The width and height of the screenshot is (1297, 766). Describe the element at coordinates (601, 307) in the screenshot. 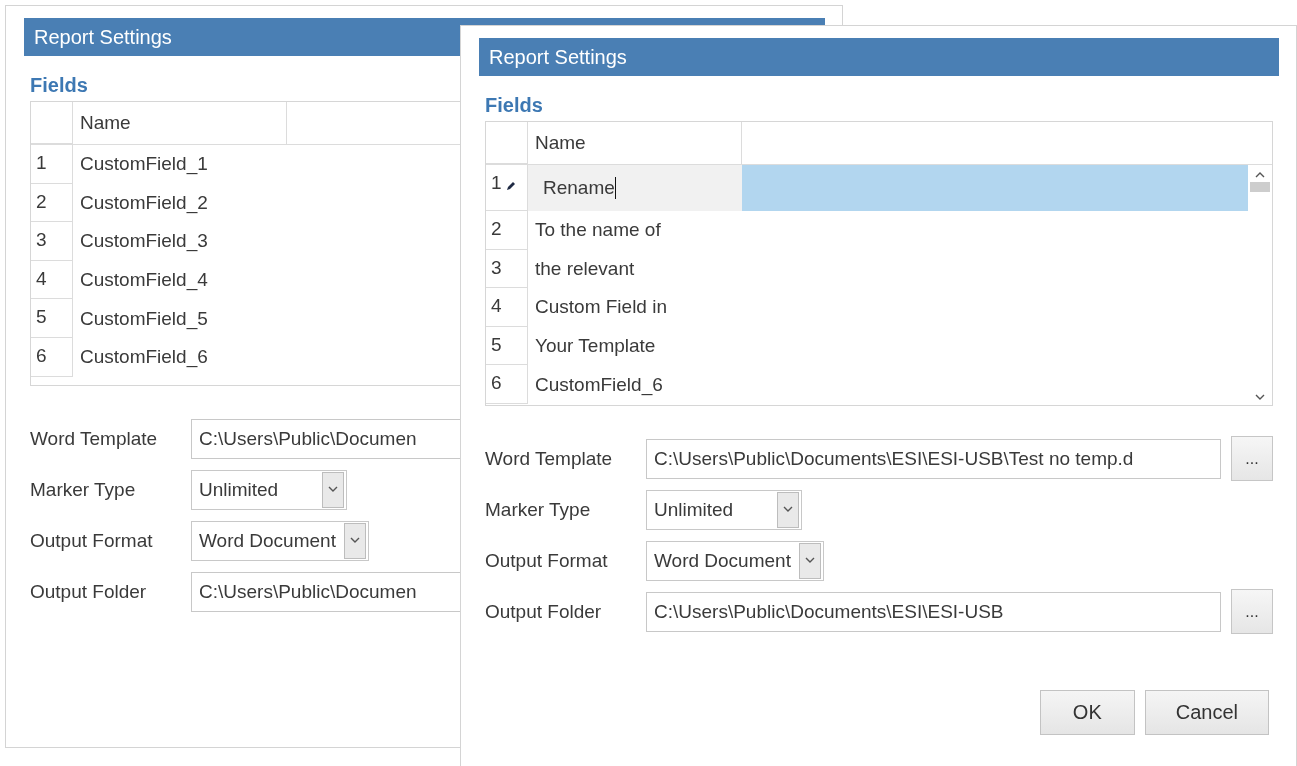

I see `name-cell: Custom Field in` at that location.